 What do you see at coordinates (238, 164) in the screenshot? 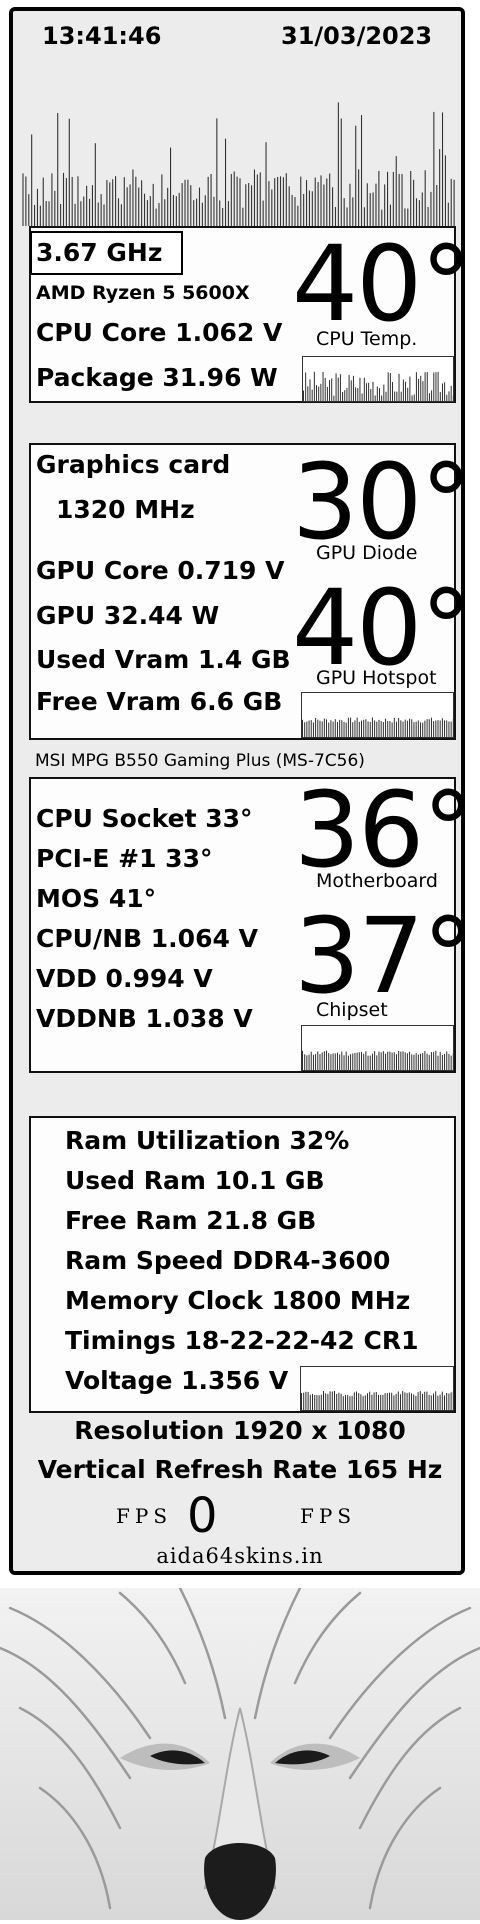
I see `activity-graph-svg` at bounding box center [238, 164].